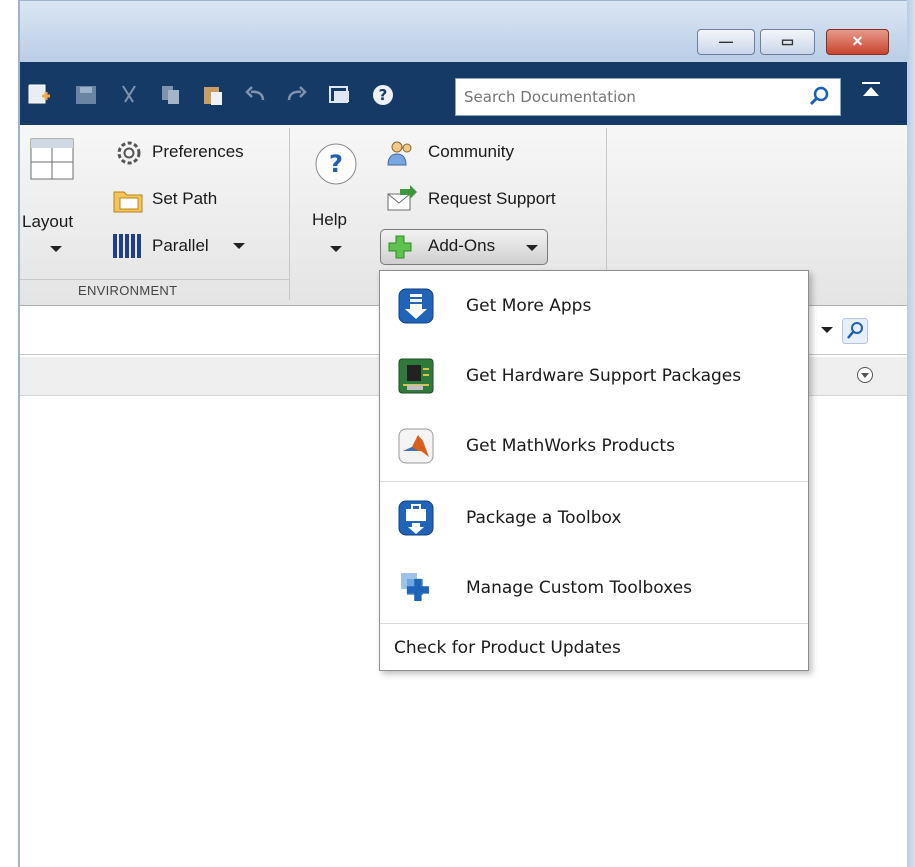 This screenshot has width=915, height=867. I want to click on preferences-gear-icon, so click(129, 153).